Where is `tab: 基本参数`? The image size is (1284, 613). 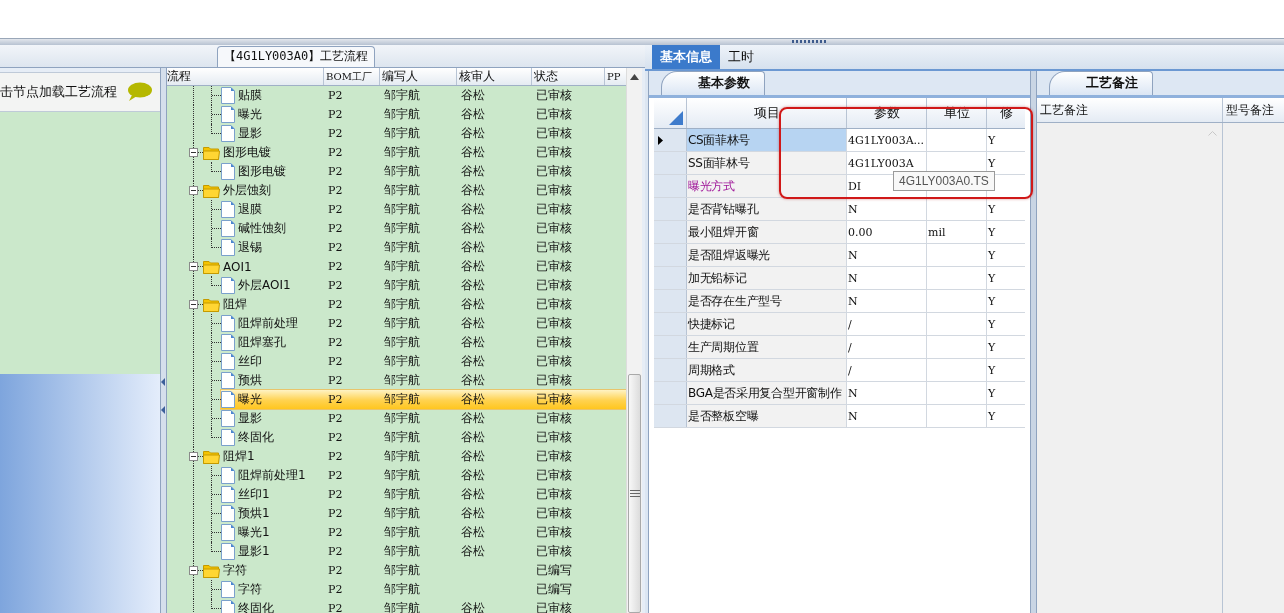
tab: 基本参数 is located at coordinates (713, 83).